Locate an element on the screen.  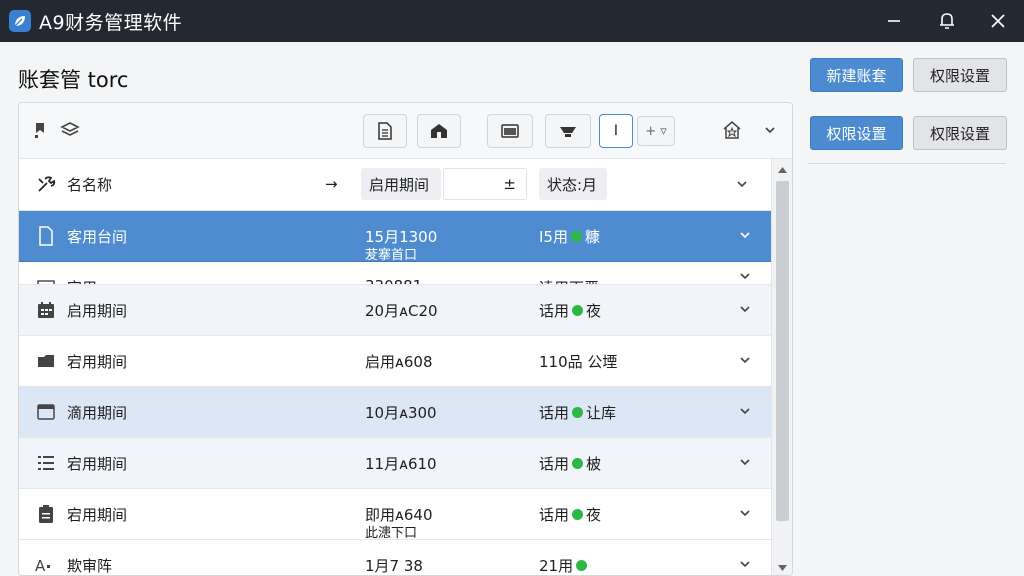
row-period-note: 茇搴首口 is located at coordinates (391, 255).